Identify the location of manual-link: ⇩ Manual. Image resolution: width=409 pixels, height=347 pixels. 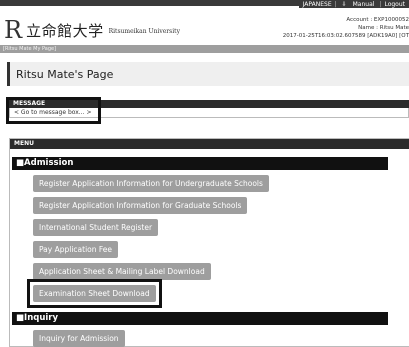
(358, 4).